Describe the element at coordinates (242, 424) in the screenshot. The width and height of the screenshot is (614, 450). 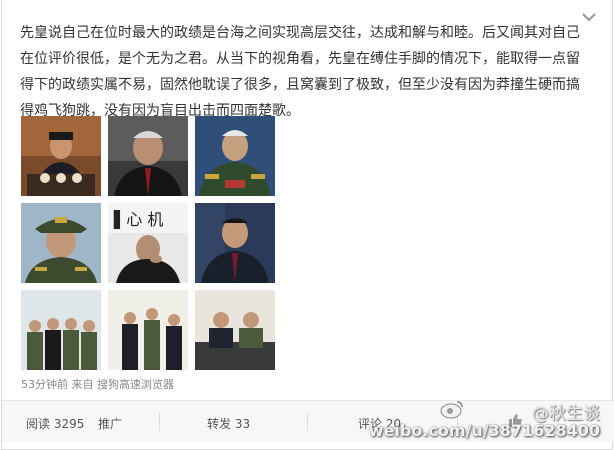
I see `repost-count: 33` at that location.